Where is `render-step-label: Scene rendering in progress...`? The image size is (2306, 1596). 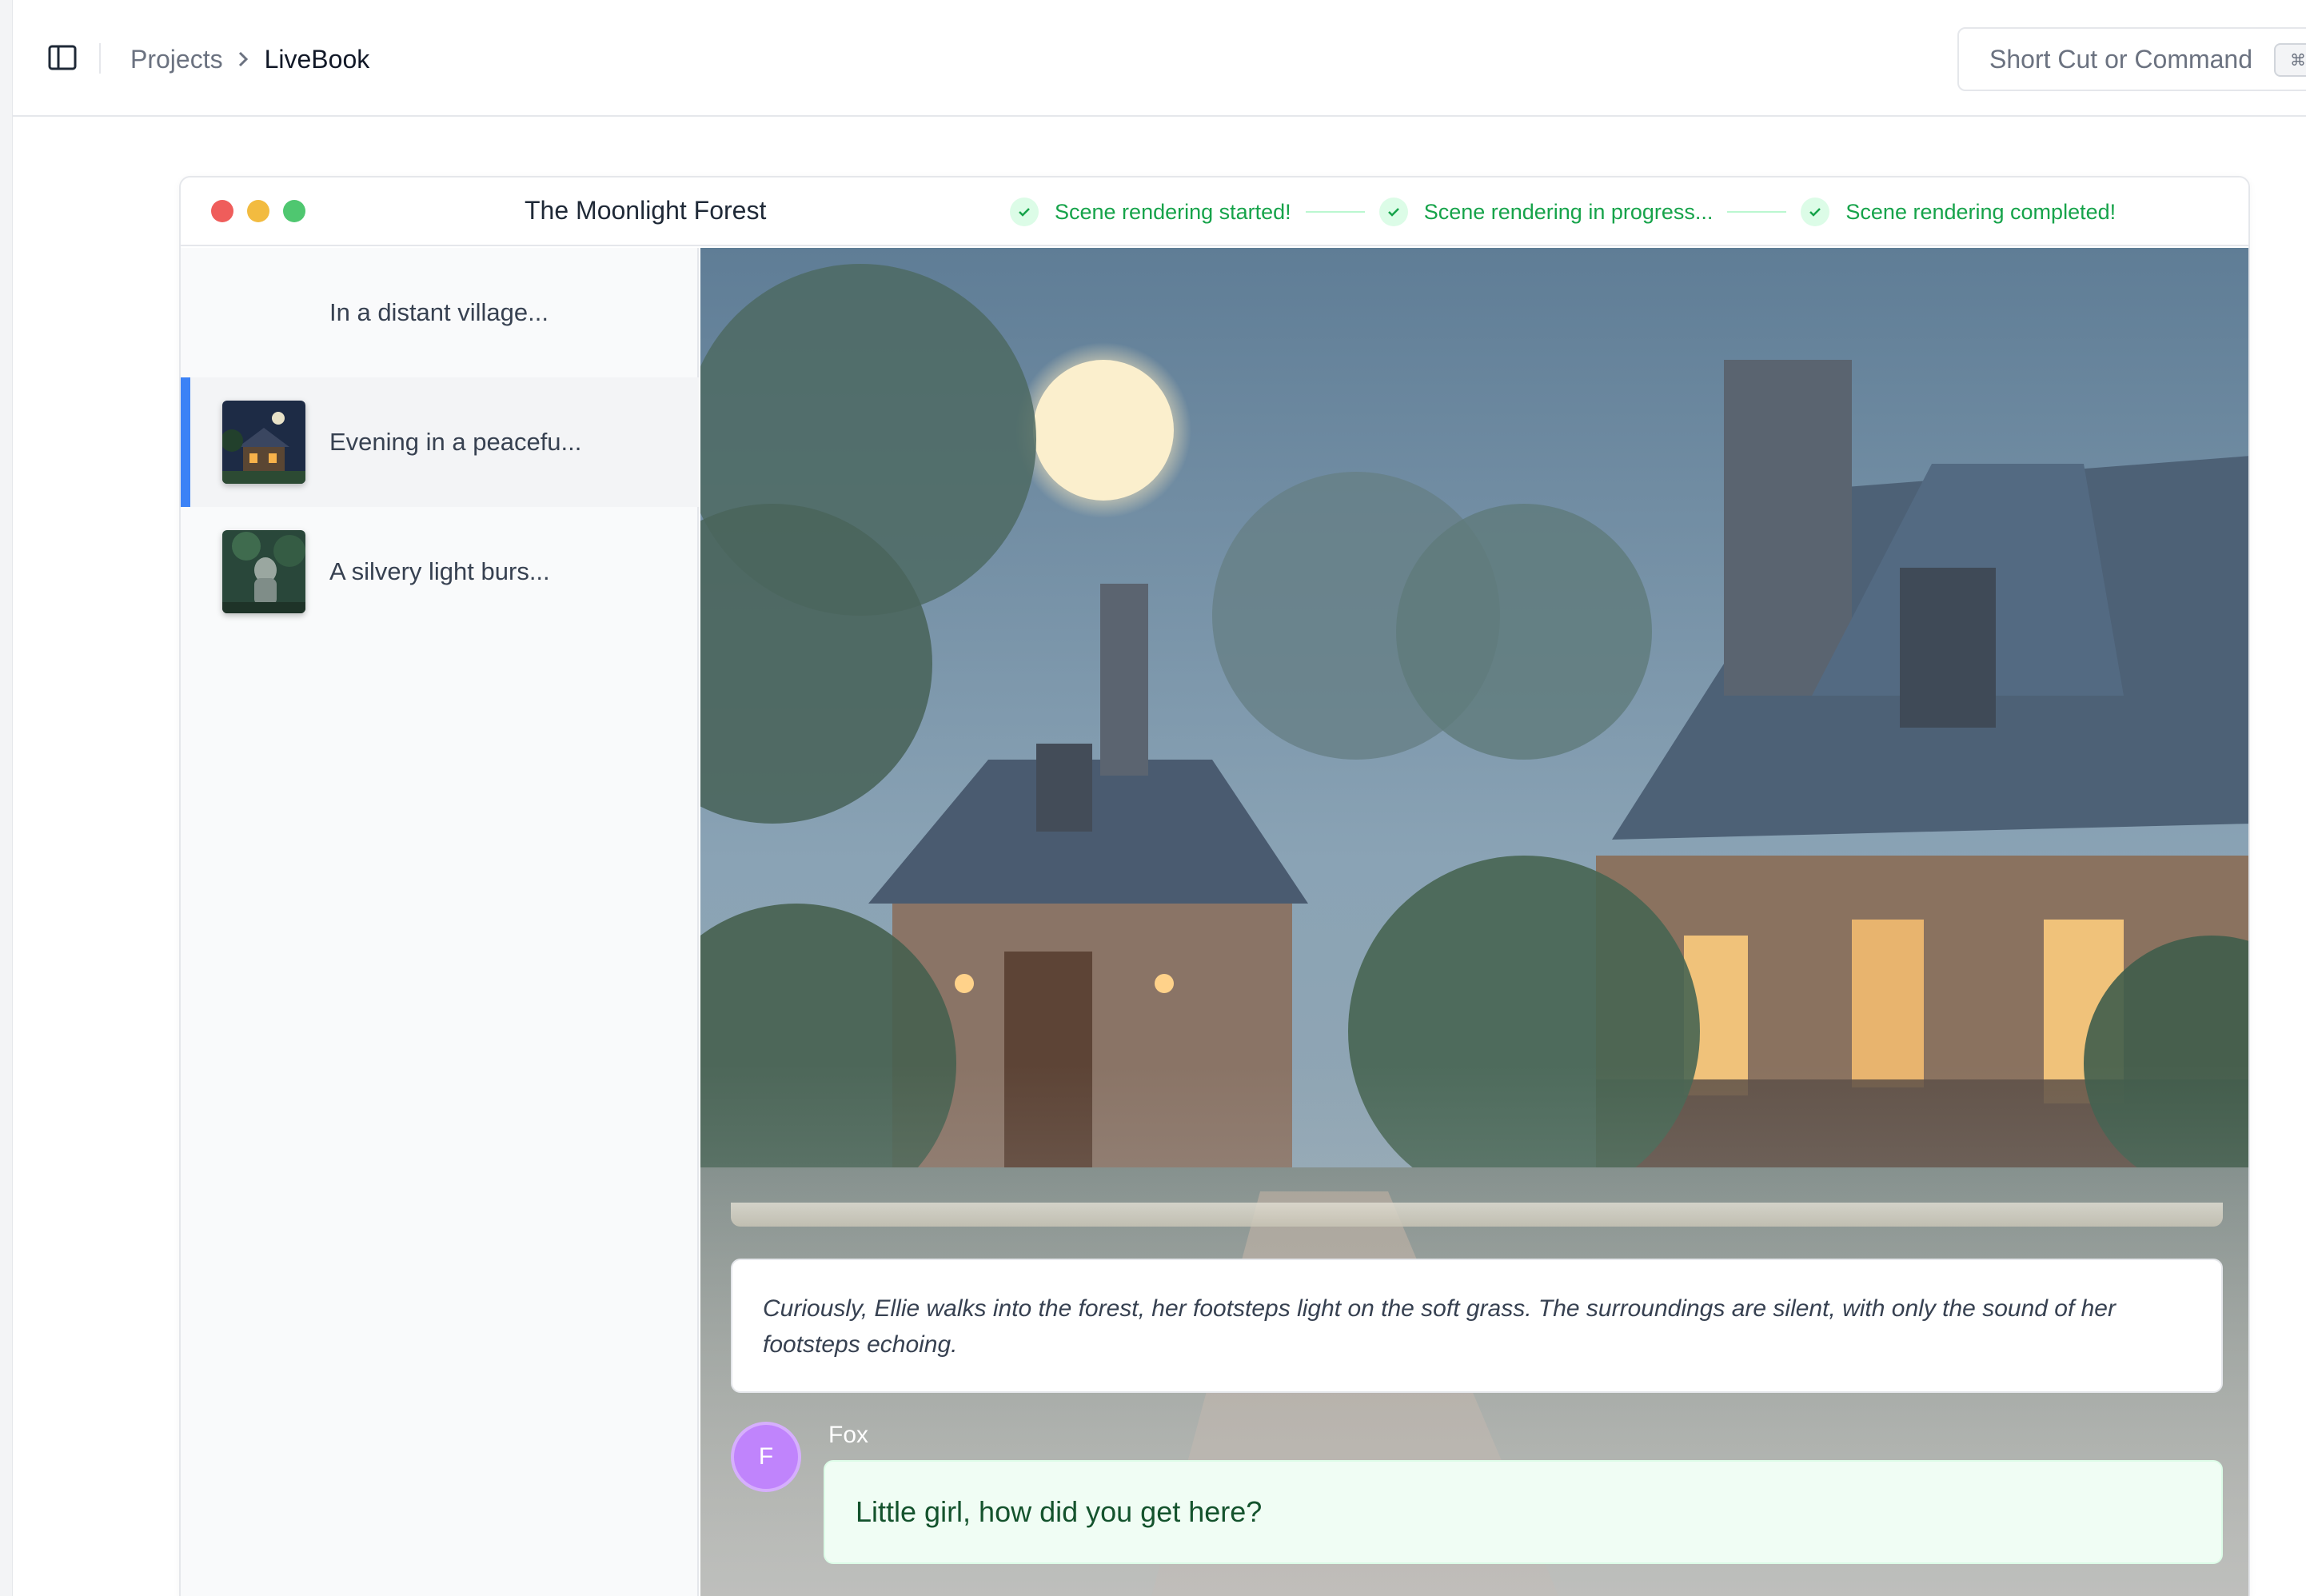 render-step-label: Scene rendering in progress... is located at coordinates (1568, 211).